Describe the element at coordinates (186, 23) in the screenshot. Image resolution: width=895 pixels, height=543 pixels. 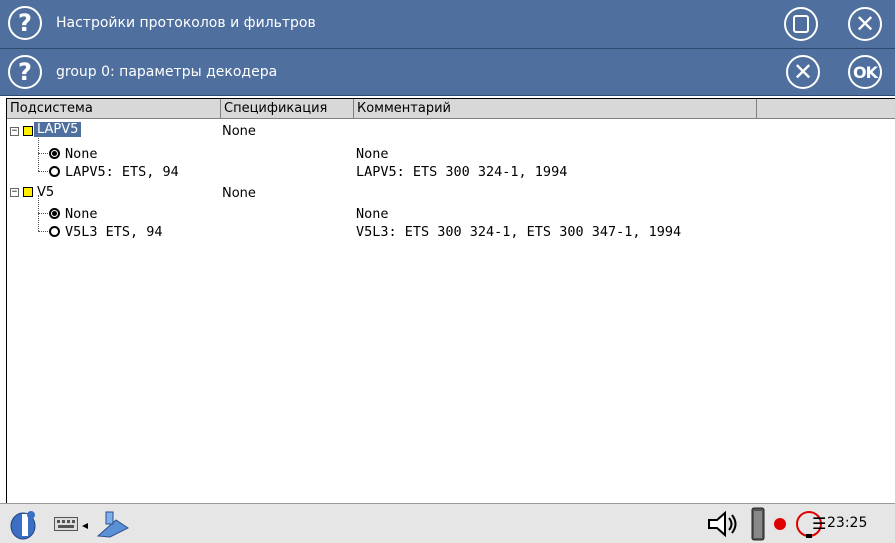
I see `window-title: Настройки протоколов и фильтров` at that location.